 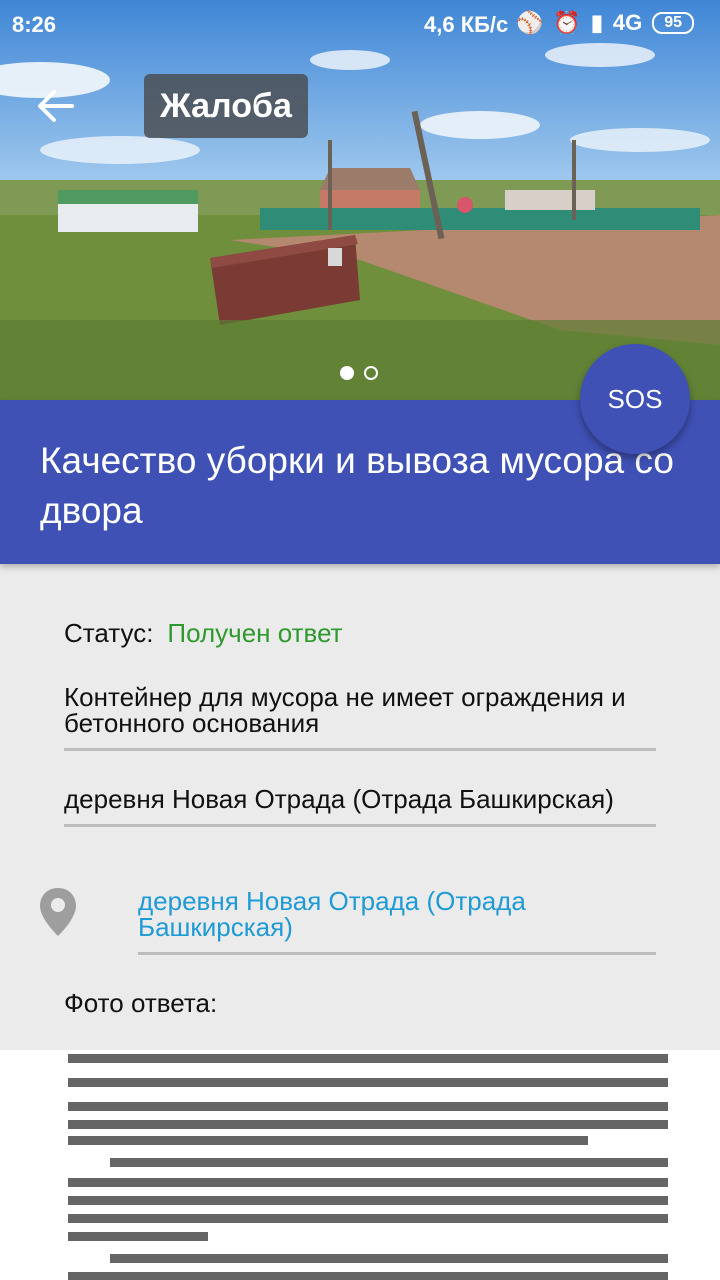 What do you see at coordinates (360, 26) in the screenshot?
I see `status-bar: 8:26 4,6 КБ/с ⚾ ⏰ ▮ 4G 95` at bounding box center [360, 26].